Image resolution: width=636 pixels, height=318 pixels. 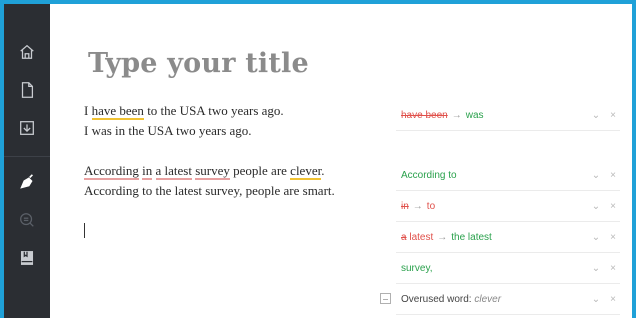 What do you see at coordinates (111, 171) in the screenshot?
I see `flagged-word: According` at bounding box center [111, 171].